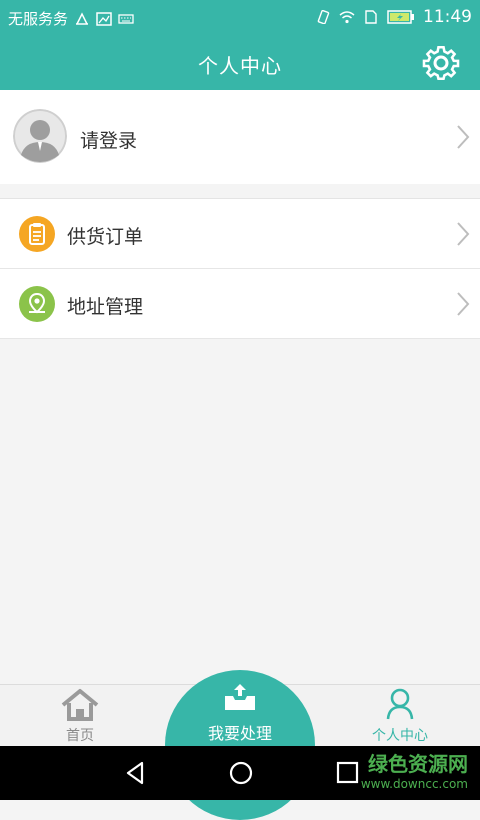 Image resolution: width=480 pixels, height=820 pixels. I want to click on watermark-title: 绿色资源网, so click(418, 764).